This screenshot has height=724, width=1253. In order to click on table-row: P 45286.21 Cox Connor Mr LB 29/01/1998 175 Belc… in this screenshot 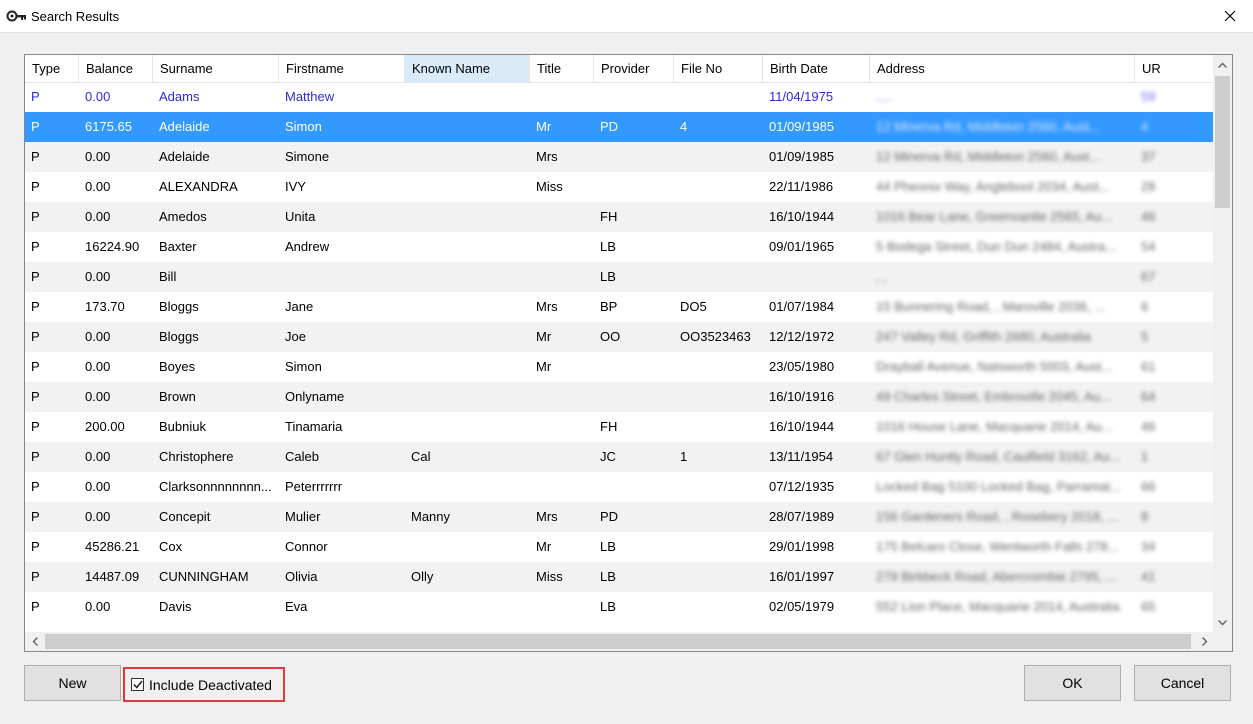, I will do `click(619, 547)`.